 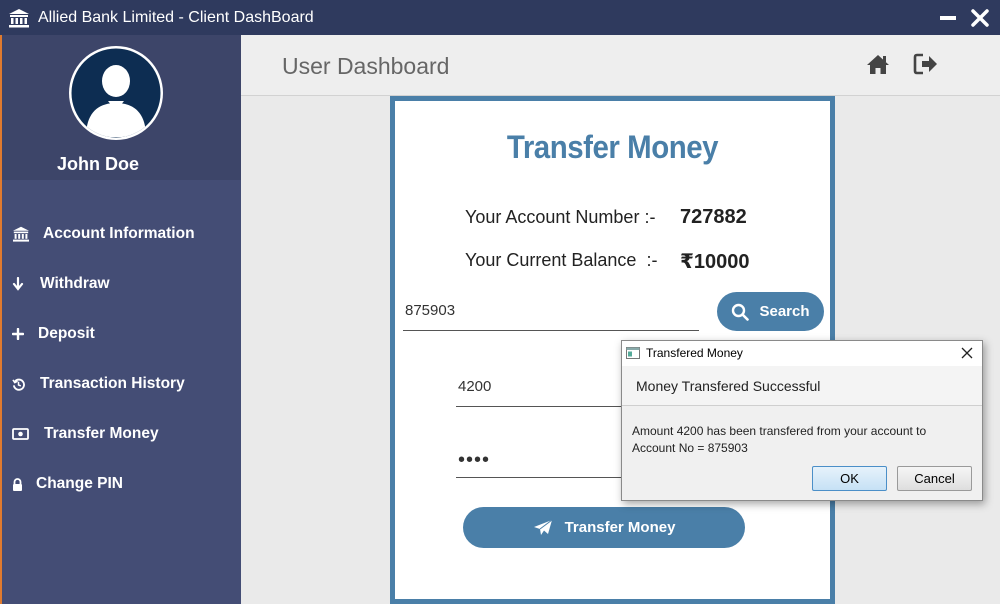 What do you see at coordinates (112, 383) in the screenshot?
I see `sidebar-item-label: Transaction History` at bounding box center [112, 383].